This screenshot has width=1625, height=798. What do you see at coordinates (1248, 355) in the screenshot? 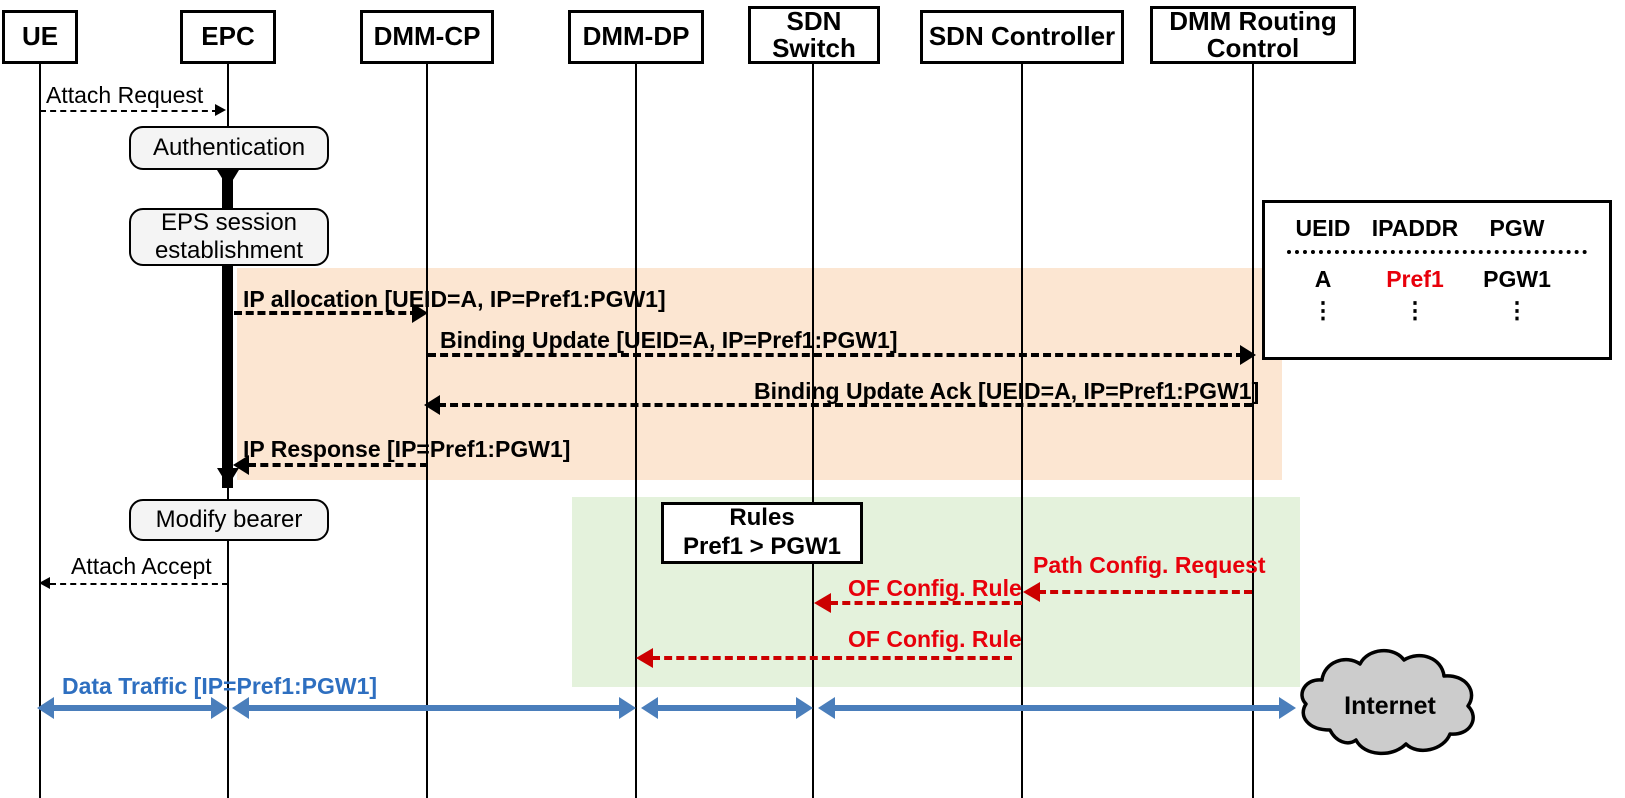
I see `message-arrowhead-binding-update` at bounding box center [1248, 355].